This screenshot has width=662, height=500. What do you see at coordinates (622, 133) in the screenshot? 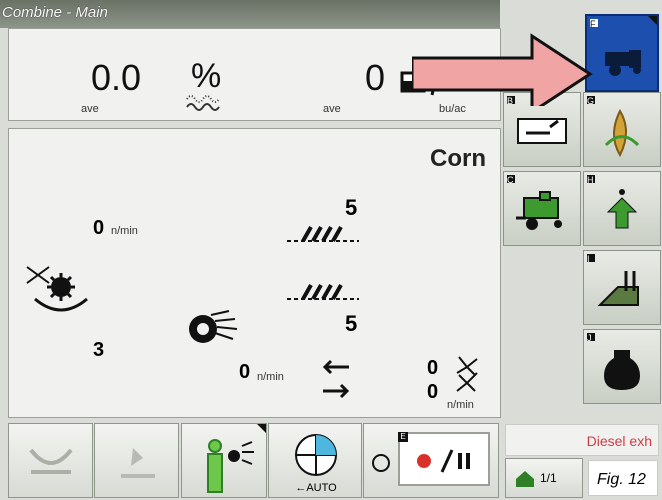
I see `corn-crop-icon` at bounding box center [622, 133].